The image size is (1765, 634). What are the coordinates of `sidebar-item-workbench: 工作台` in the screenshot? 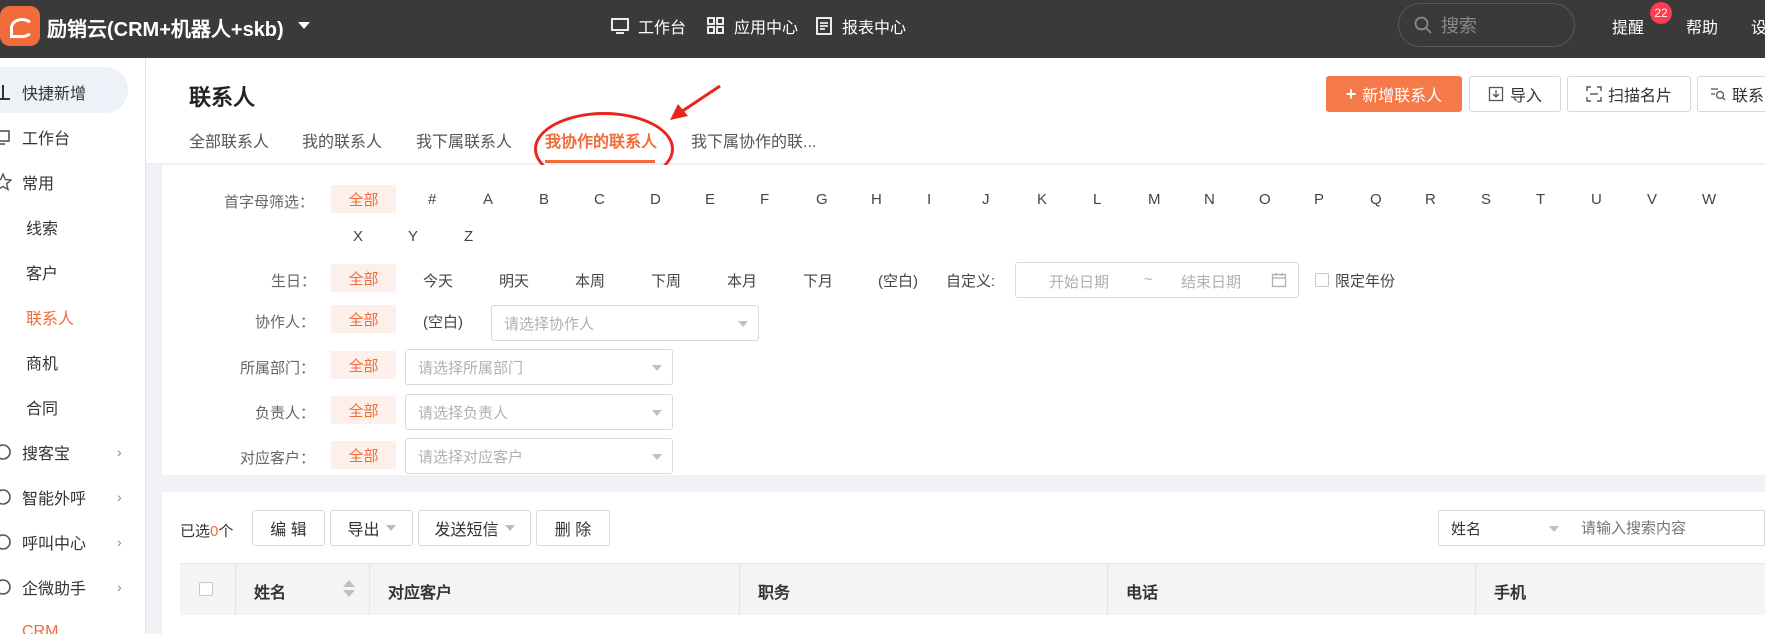 It's located at (73, 137).